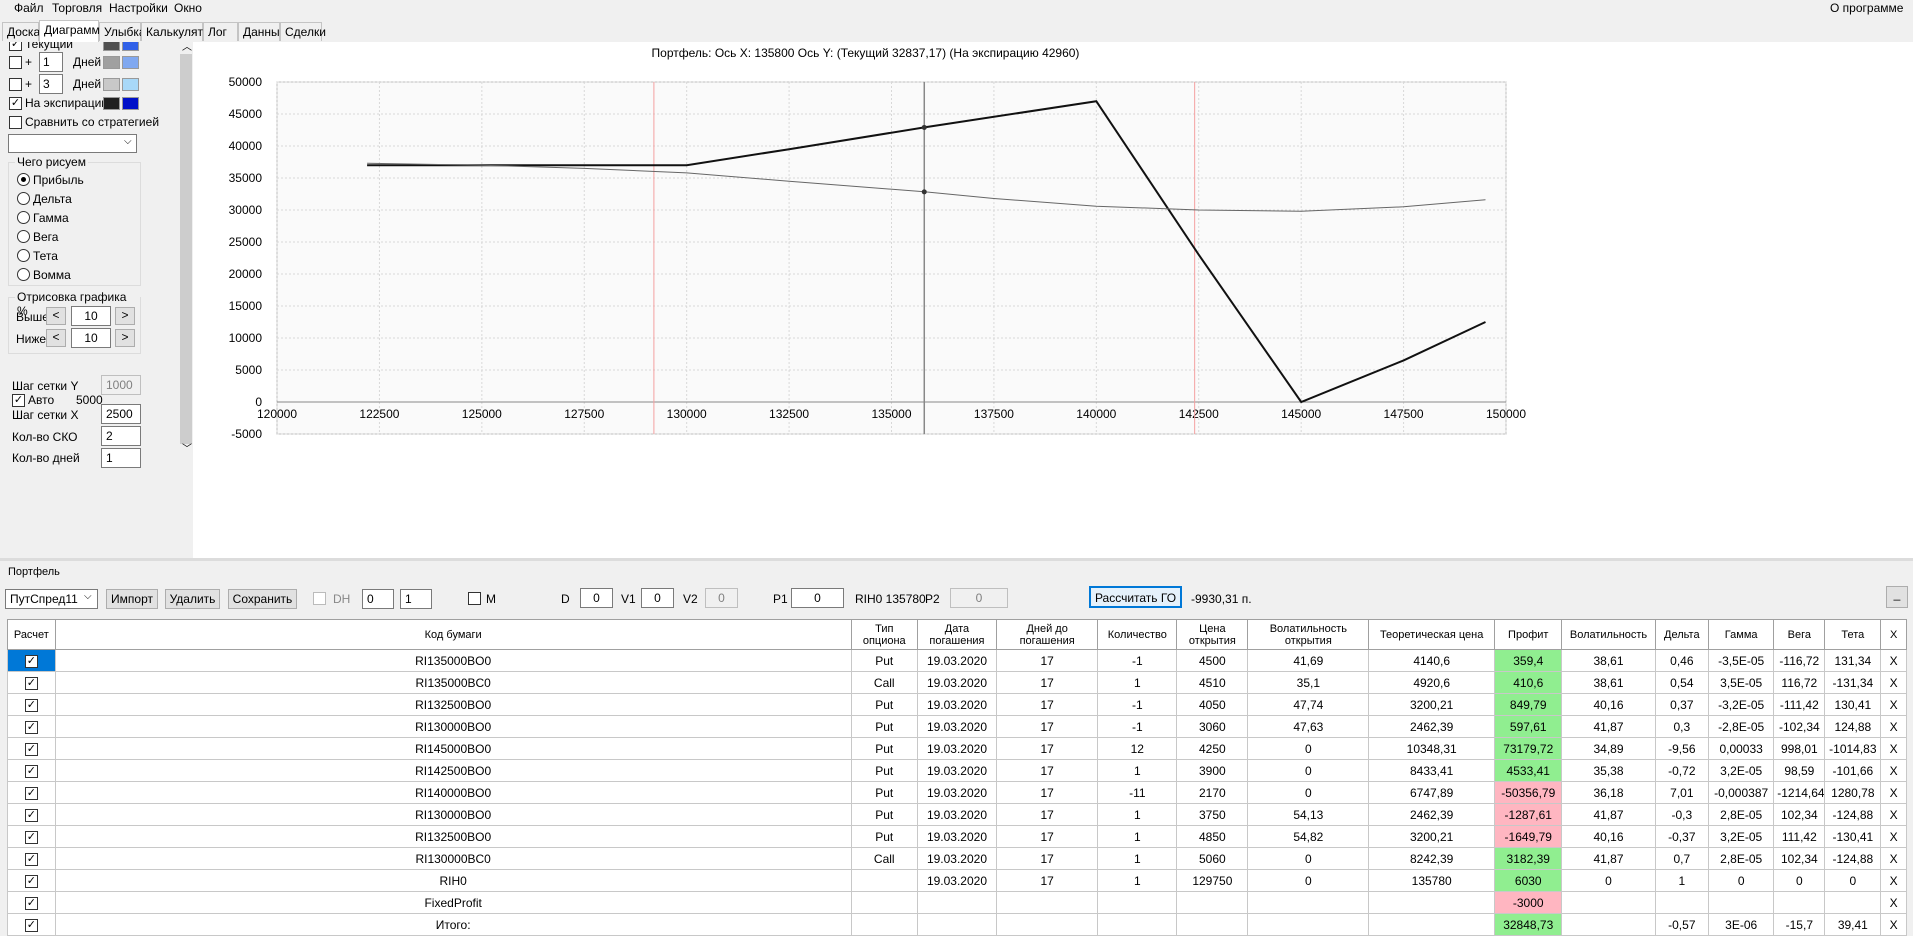 This screenshot has height=936, width=1913. What do you see at coordinates (979, 598) in the screenshot?
I see `p2-input: 0` at bounding box center [979, 598].